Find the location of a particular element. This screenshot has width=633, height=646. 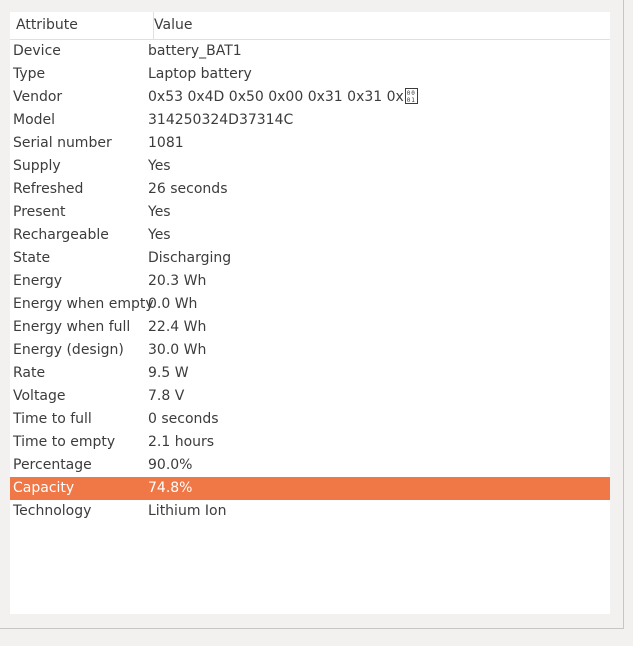

row-attribute-label: Model is located at coordinates (34, 120).